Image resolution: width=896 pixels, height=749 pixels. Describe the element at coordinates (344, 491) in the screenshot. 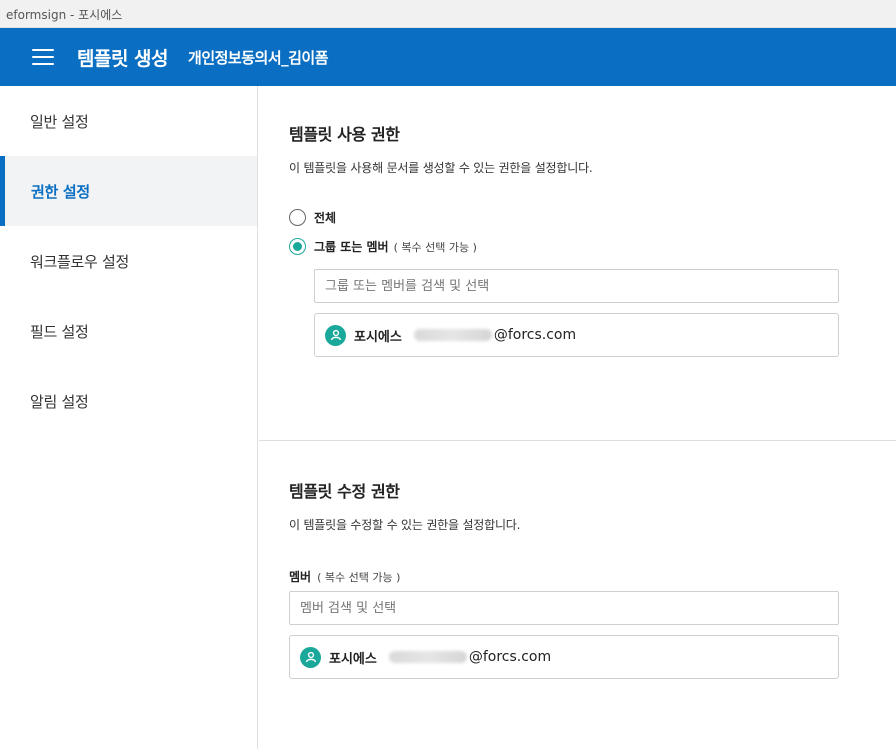

I see `edit-permission-title: 템플릿 수정 권한` at that location.